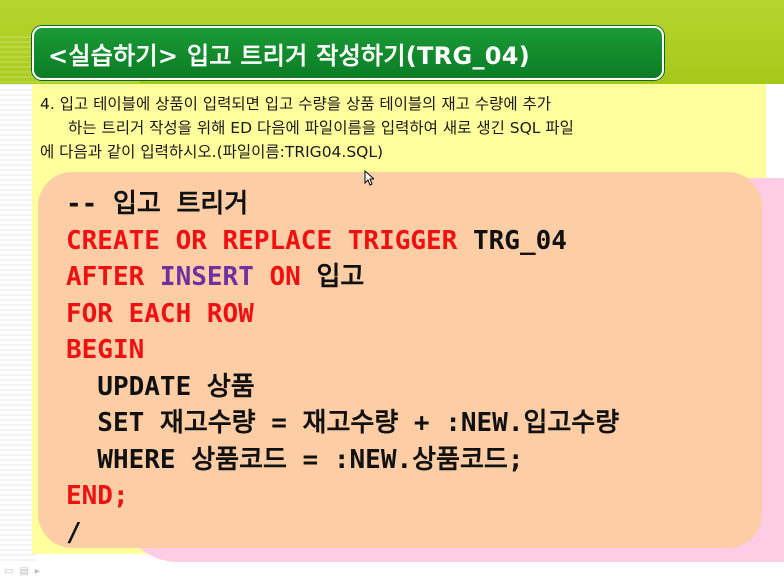  What do you see at coordinates (369, 178) in the screenshot?
I see `arrow-cursor-icon` at bounding box center [369, 178].